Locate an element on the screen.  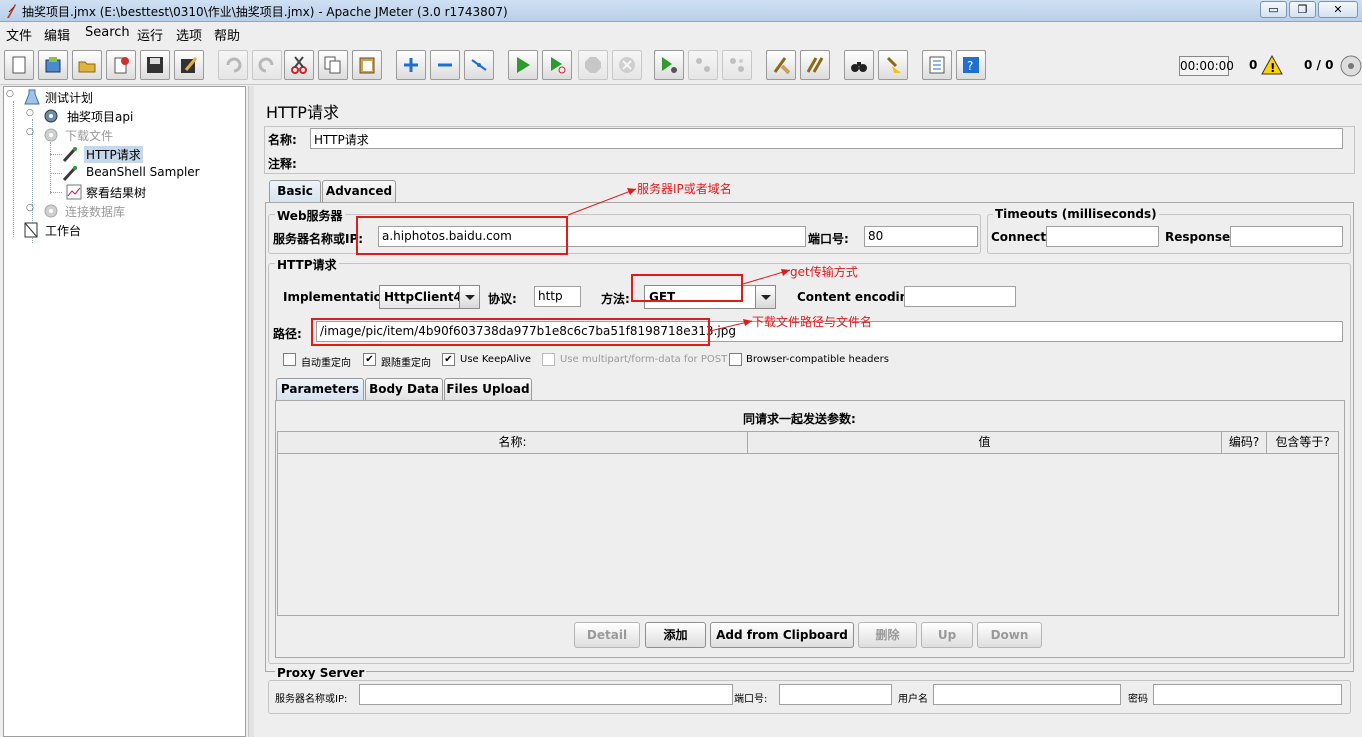
annotation-arrows is located at coordinates (679, 260).